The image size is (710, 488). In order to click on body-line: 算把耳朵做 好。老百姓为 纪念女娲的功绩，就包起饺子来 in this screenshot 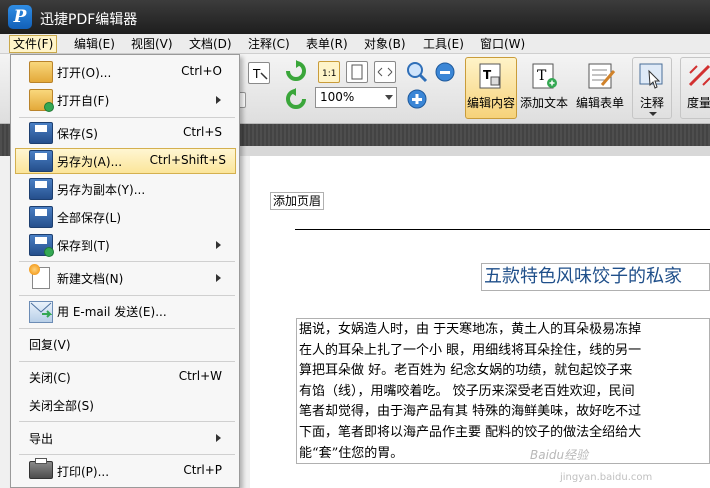, I will do `click(466, 371)`.